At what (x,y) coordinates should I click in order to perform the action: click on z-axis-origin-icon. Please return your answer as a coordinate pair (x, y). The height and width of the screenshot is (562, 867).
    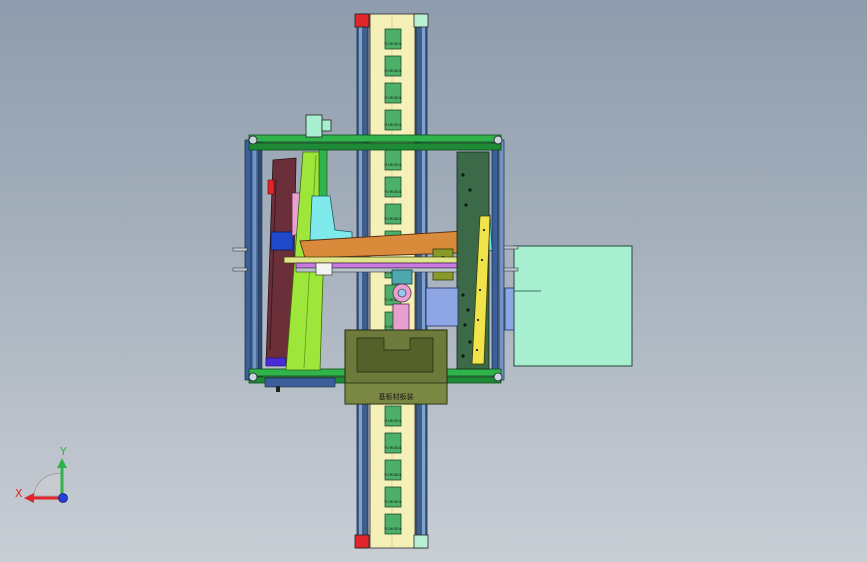
    Looking at the image, I should click on (63, 498).